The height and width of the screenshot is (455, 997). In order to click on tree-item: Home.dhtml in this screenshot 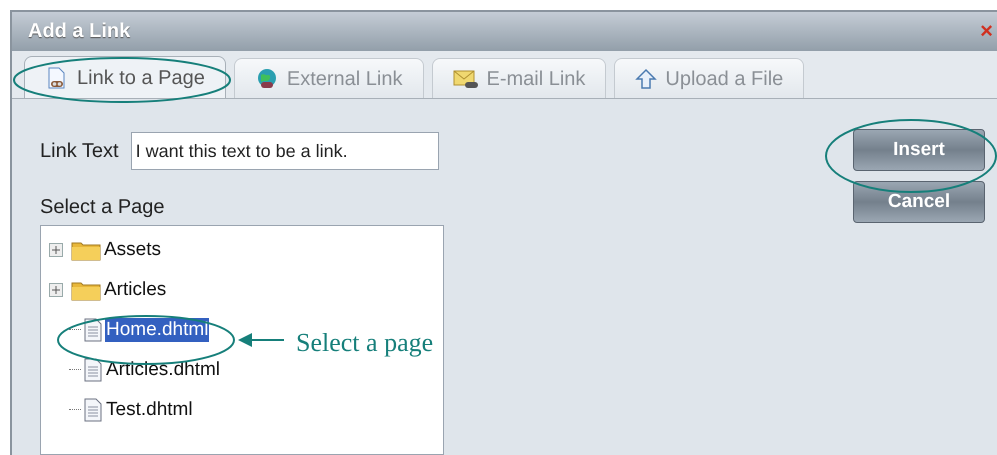, I will do `click(157, 330)`.